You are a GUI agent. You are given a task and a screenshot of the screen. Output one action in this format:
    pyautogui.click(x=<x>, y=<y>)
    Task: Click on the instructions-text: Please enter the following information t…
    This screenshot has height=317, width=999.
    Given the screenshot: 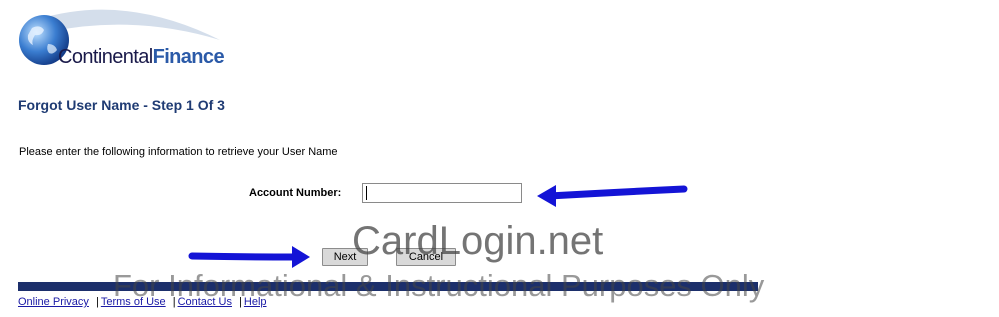 What is the action you would take?
    pyautogui.click(x=178, y=152)
    